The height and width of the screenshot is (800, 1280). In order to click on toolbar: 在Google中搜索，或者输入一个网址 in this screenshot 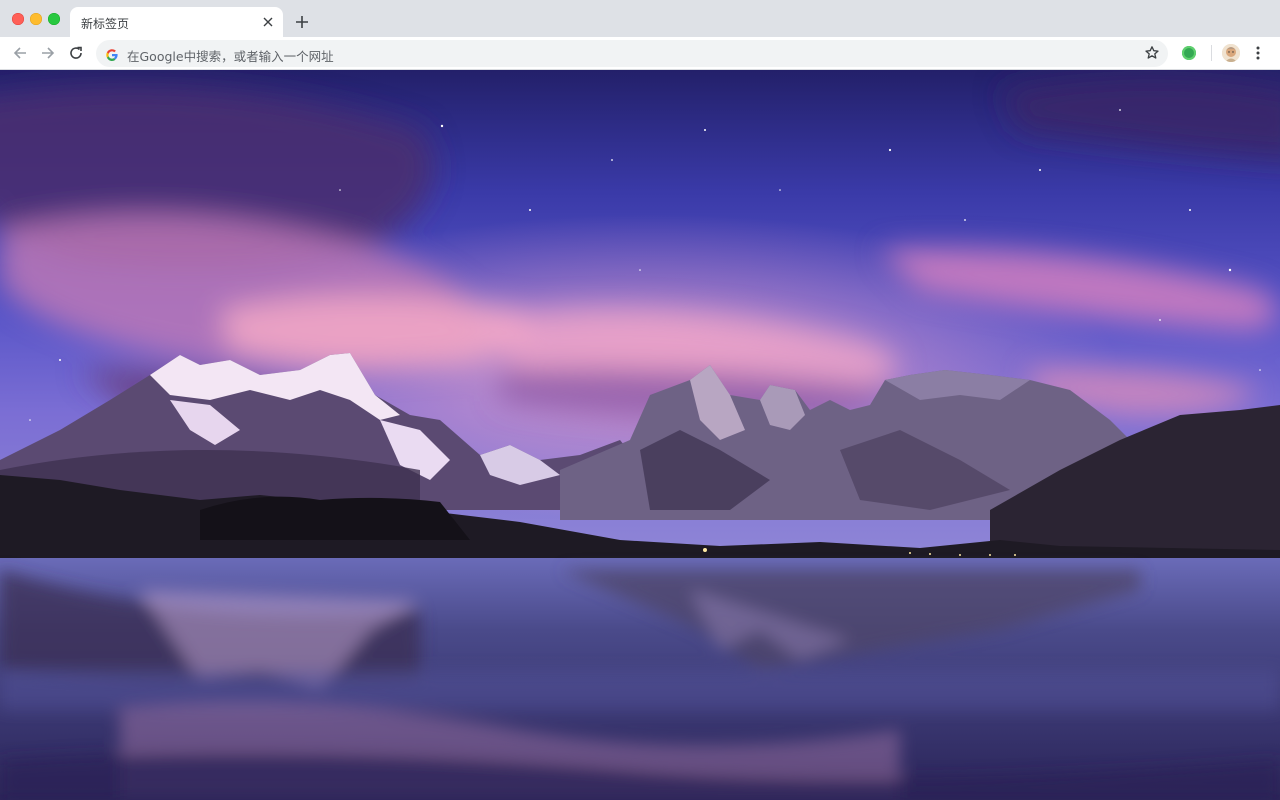, I will do `click(640, 53)`.